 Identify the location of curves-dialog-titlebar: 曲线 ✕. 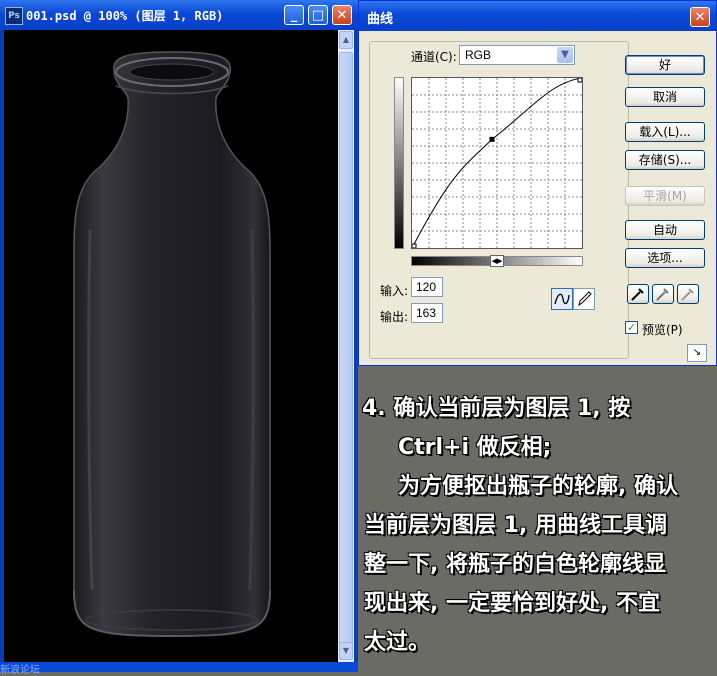
(537, 16).